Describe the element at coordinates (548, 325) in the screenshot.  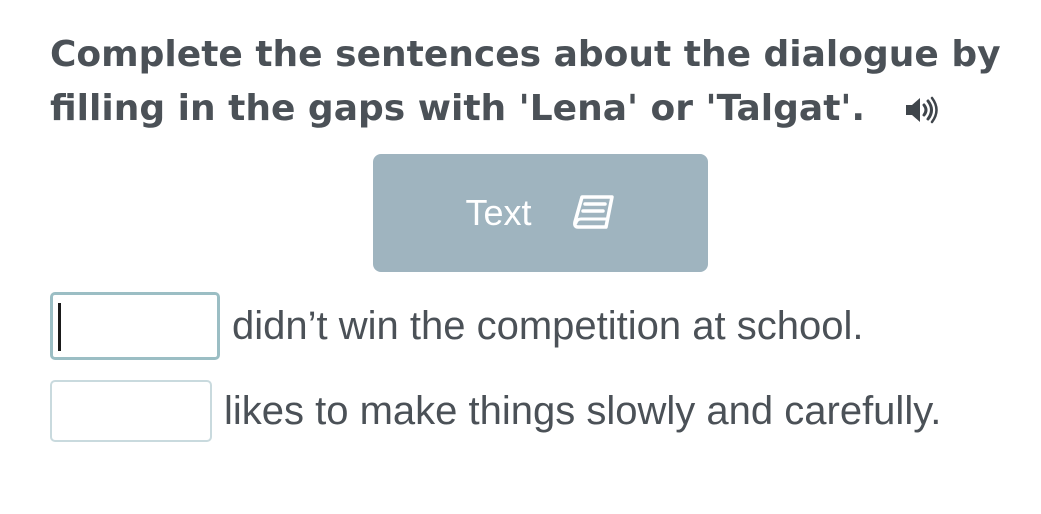
I see `sentence-text-1: didn’t win the competition at school.` at that location.